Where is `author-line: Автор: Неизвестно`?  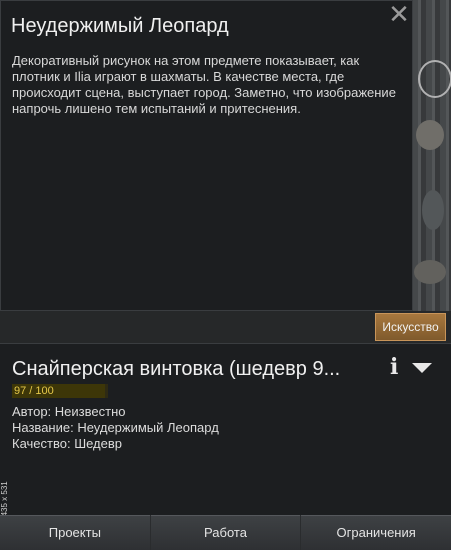
author-line: Автор: Неизвестно is located at coordinates (69, 411).